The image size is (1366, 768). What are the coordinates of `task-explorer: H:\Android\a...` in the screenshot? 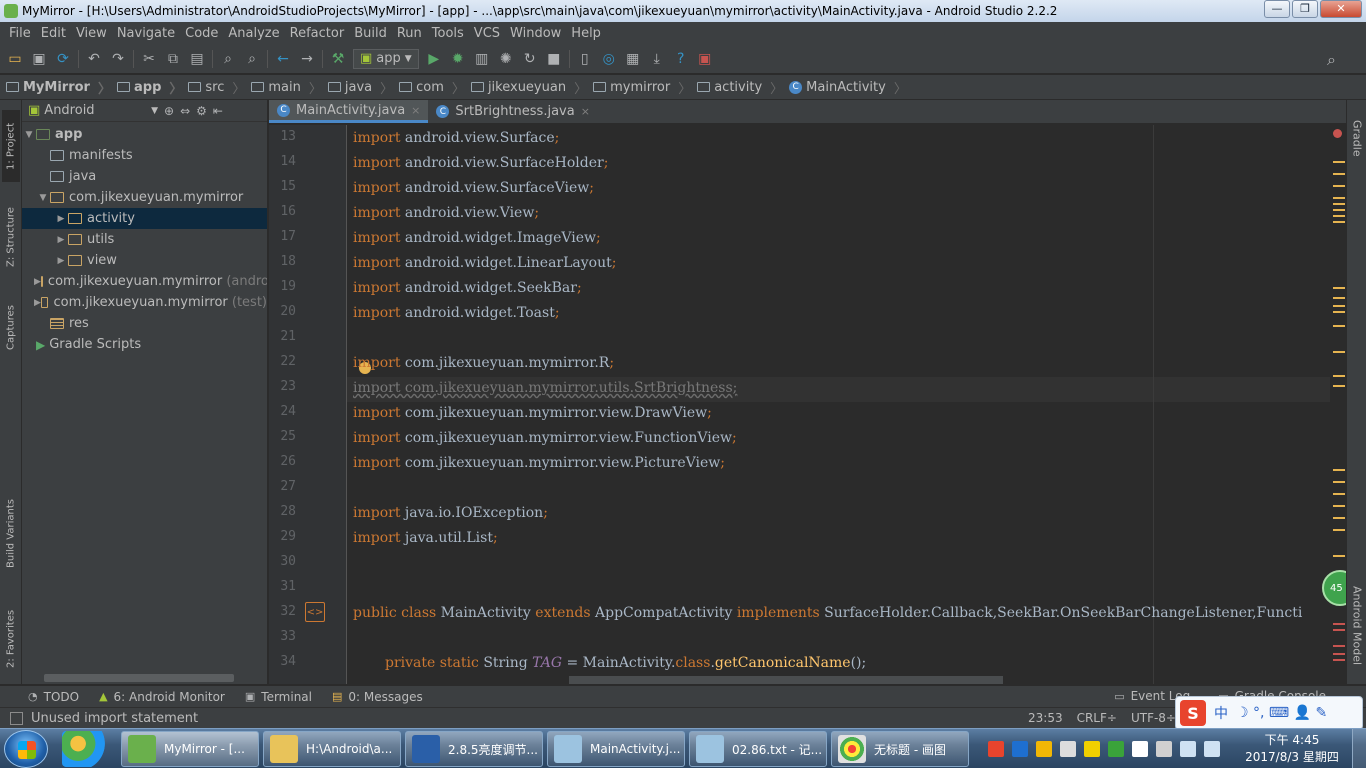 It's located at (332, 749).